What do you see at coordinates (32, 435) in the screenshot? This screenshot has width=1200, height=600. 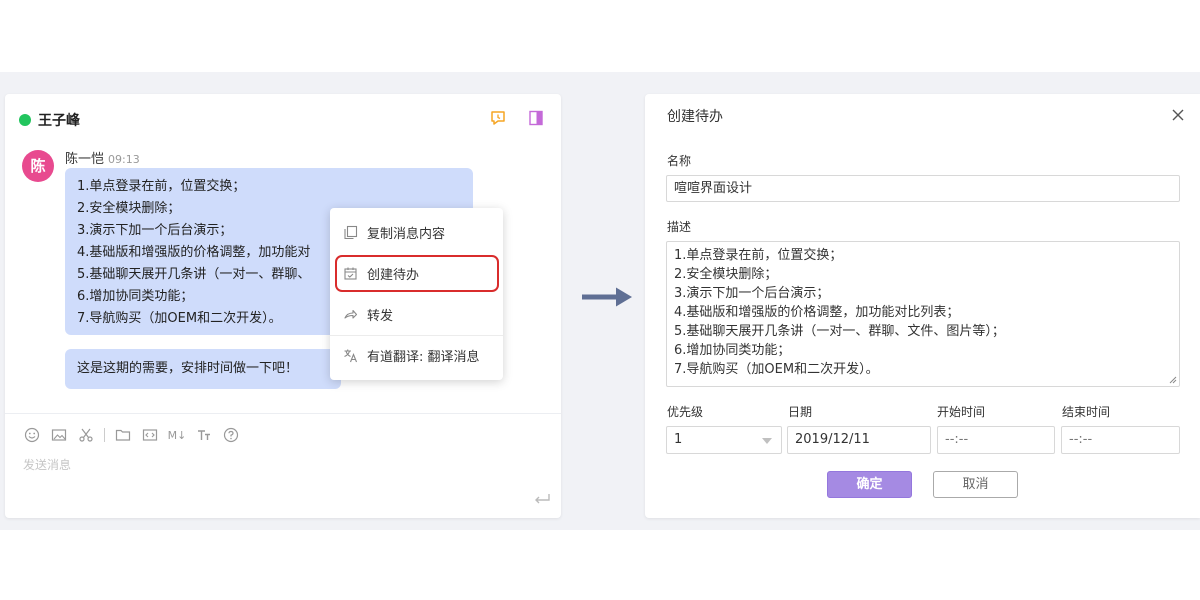 I see `emoji-icon` at bounding box center [32, 435].